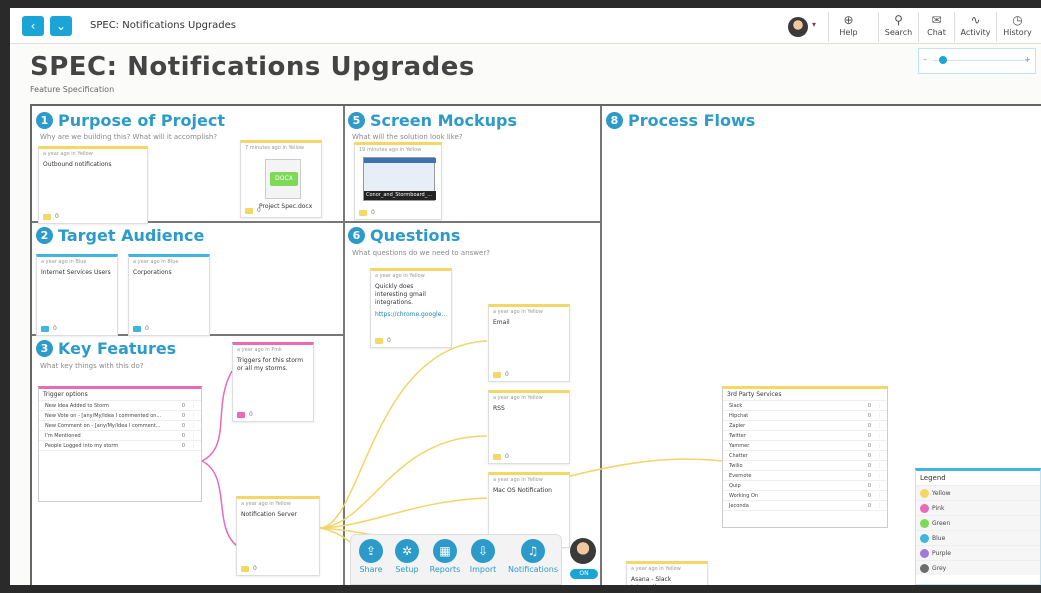 This screenshot has width=1041, height=593. I want to click on docx-file-icon: DOCX, so click(283, 179).